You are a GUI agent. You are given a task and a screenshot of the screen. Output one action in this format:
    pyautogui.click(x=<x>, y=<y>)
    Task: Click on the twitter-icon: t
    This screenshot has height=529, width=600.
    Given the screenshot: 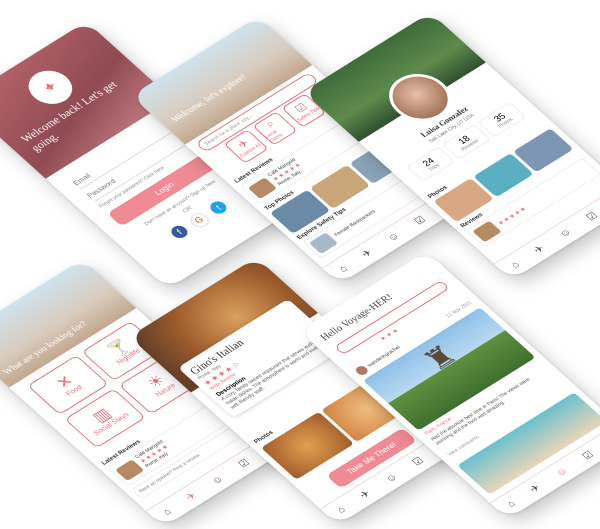 What is the action you would take?
    pyautogui.click(x=218, y=207)
    